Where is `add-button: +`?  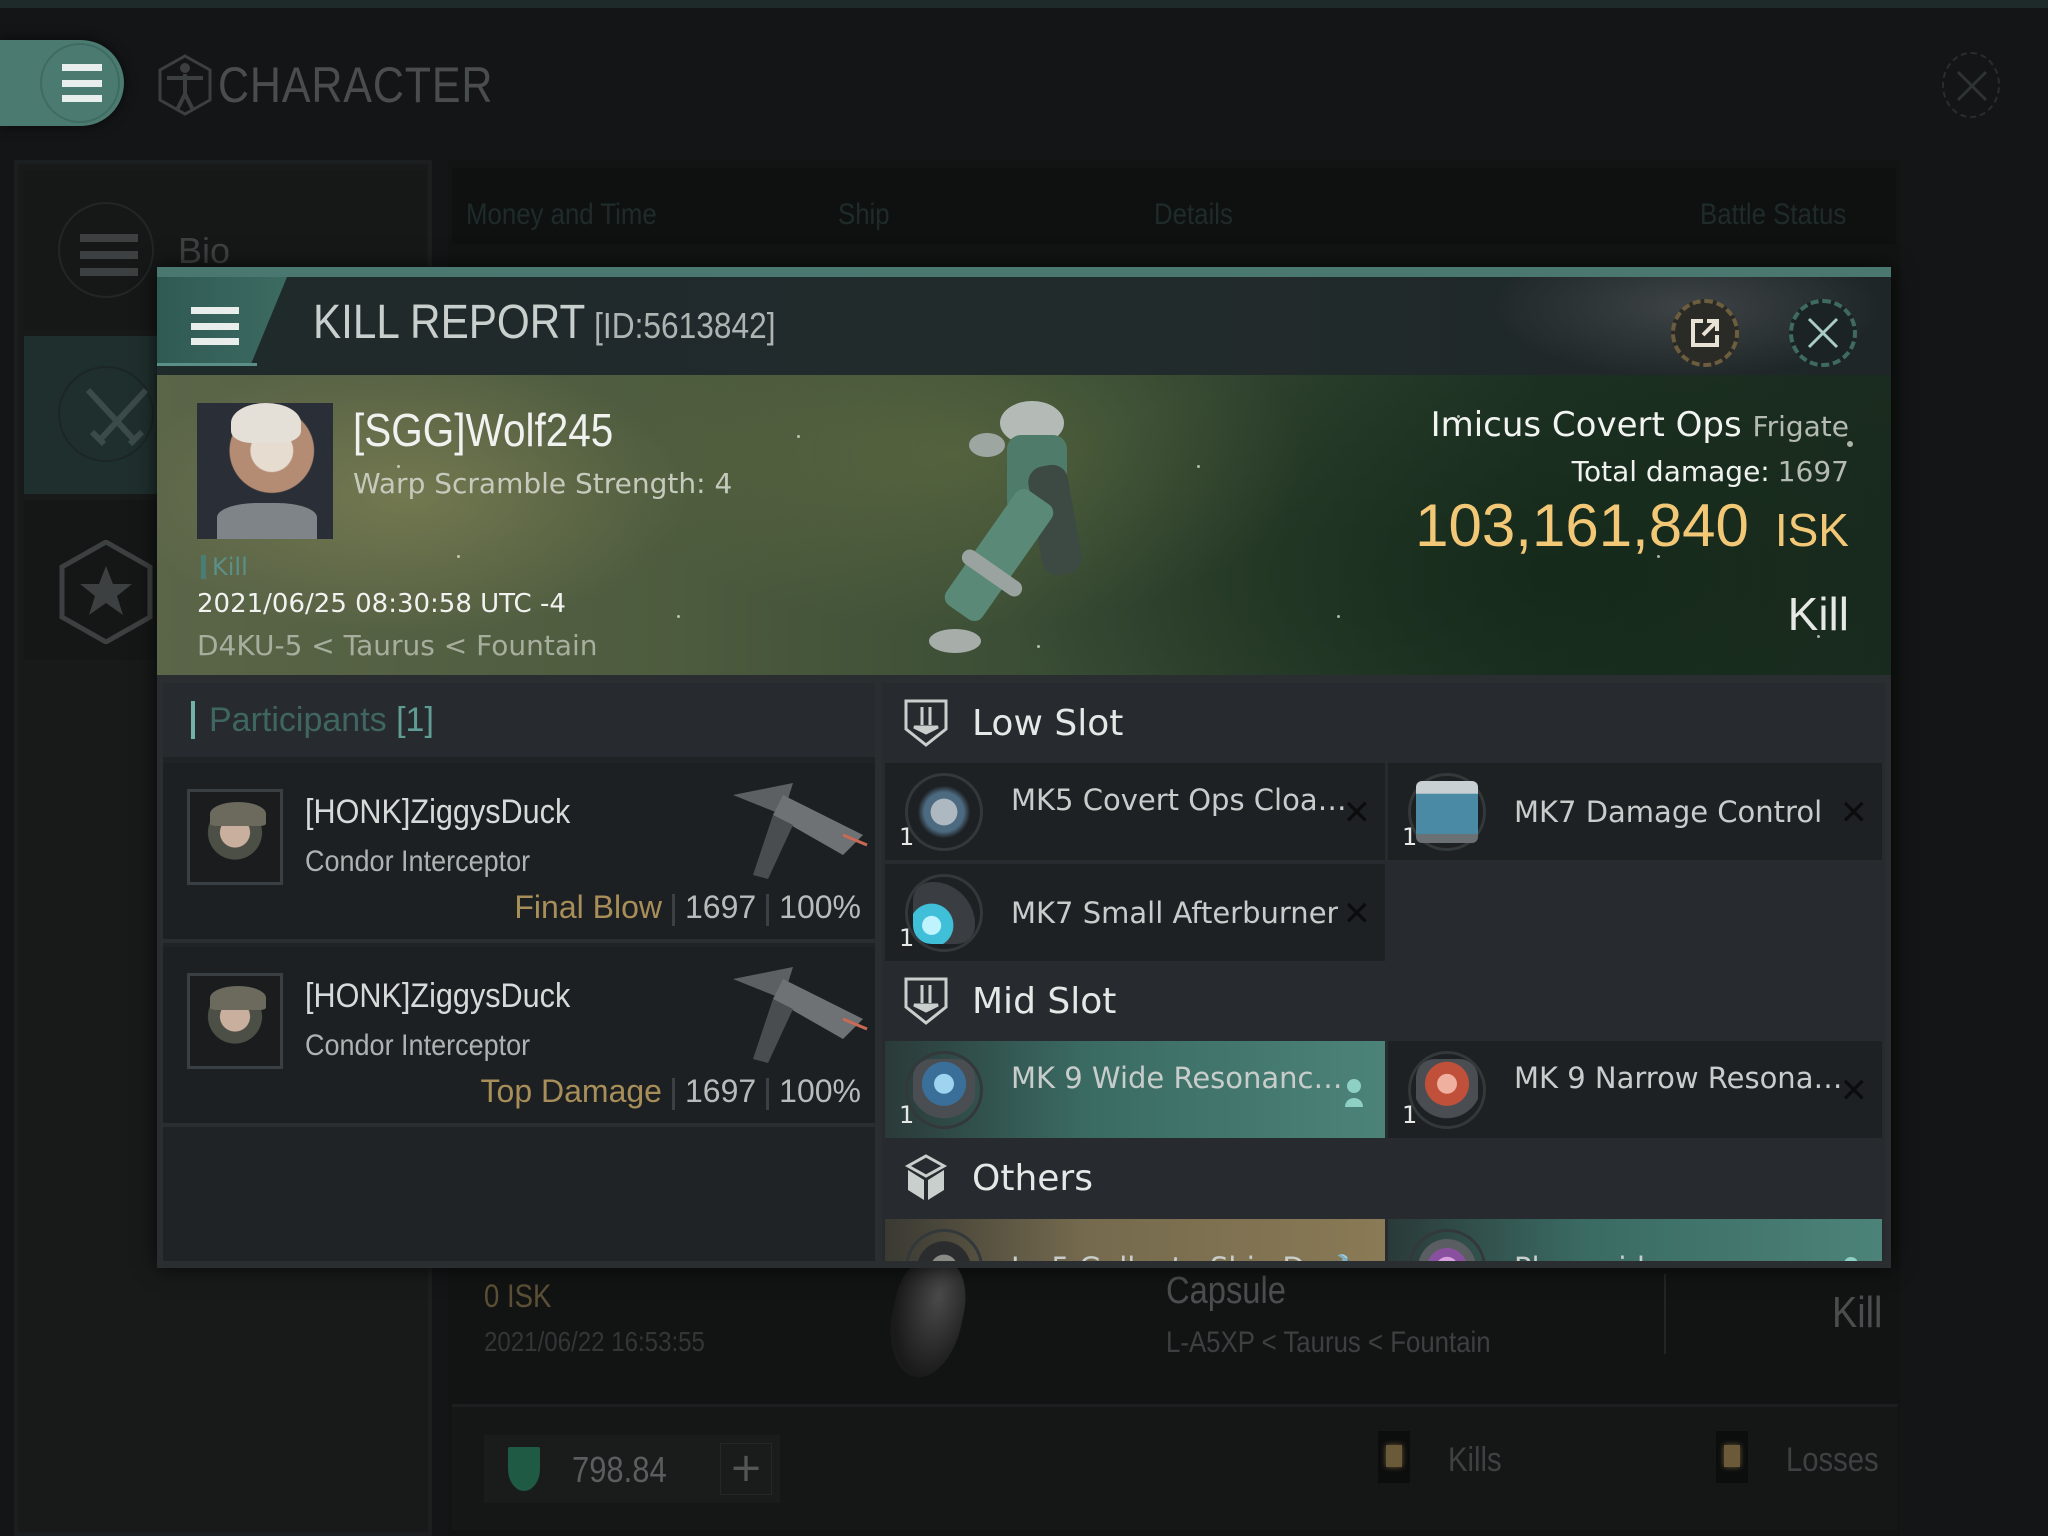
add-button: + is located at coordinates (746, 1469).